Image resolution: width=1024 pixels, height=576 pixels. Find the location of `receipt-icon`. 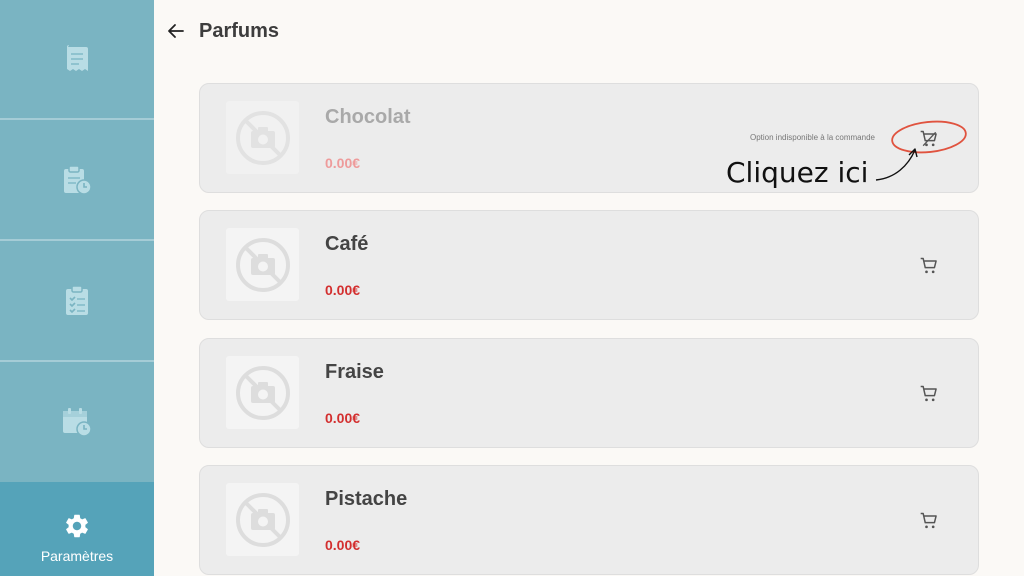

receipt-icon is located at coordinates (77, 57).